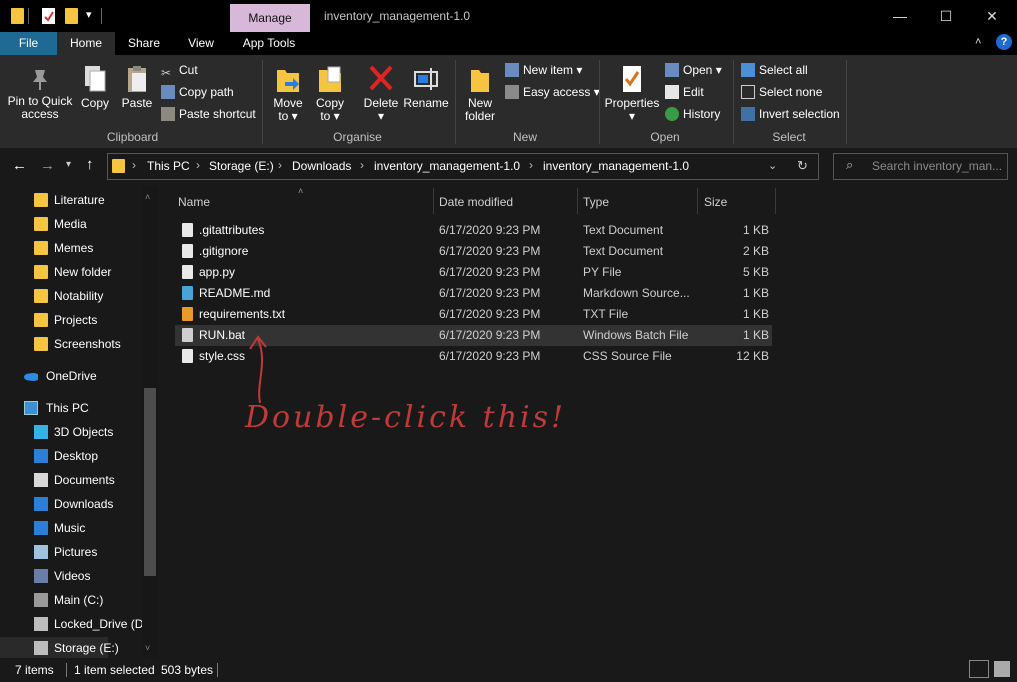  Describe the element at coordinates (330, 79) in the screenshot. I see `copy-to-icon` at that location.